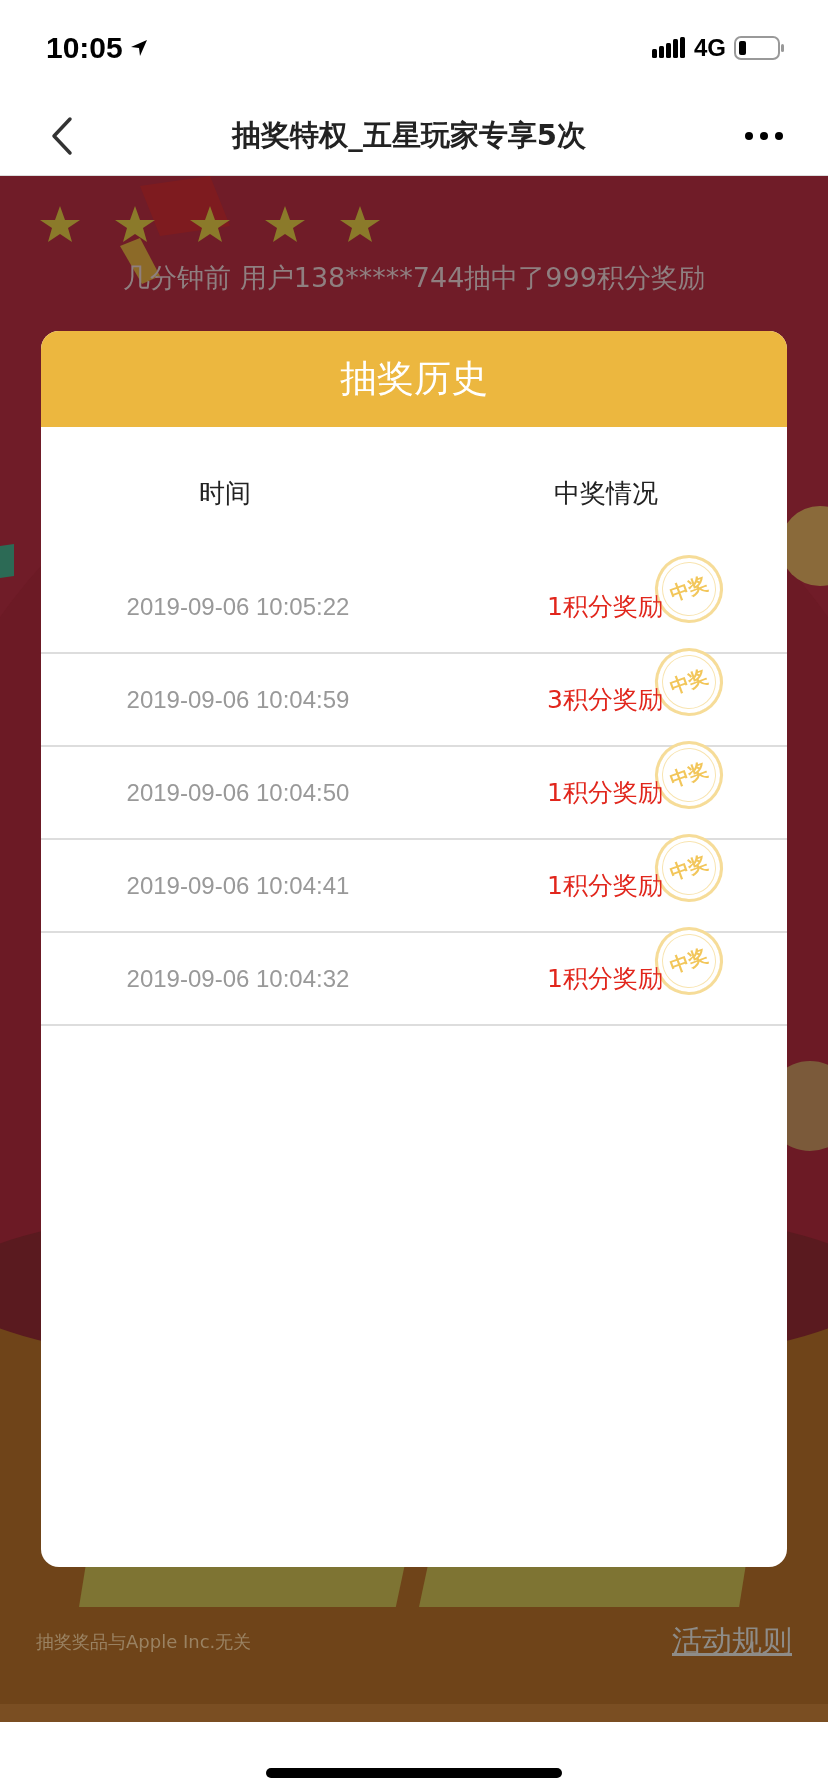 The image size is (828, 1792). I want to click on dialog-title: 抽奖历史, so click(414, 379).